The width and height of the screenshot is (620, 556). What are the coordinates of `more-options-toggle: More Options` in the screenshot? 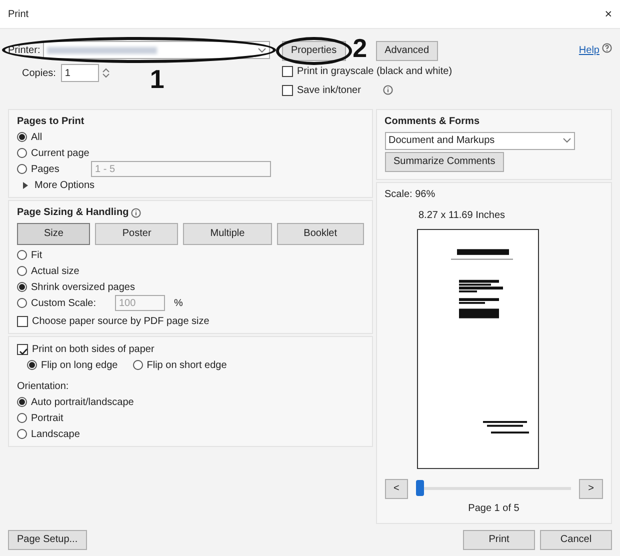 It's located at (64, 185).